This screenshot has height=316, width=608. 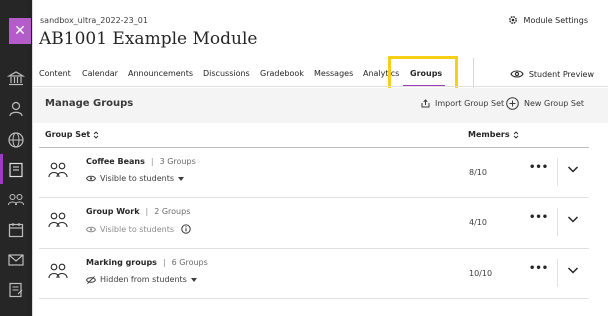 What do you see at coordinates (512, 103) in the screenshot?
I see `plus-circle-icon` at bounding box center [512, 103].